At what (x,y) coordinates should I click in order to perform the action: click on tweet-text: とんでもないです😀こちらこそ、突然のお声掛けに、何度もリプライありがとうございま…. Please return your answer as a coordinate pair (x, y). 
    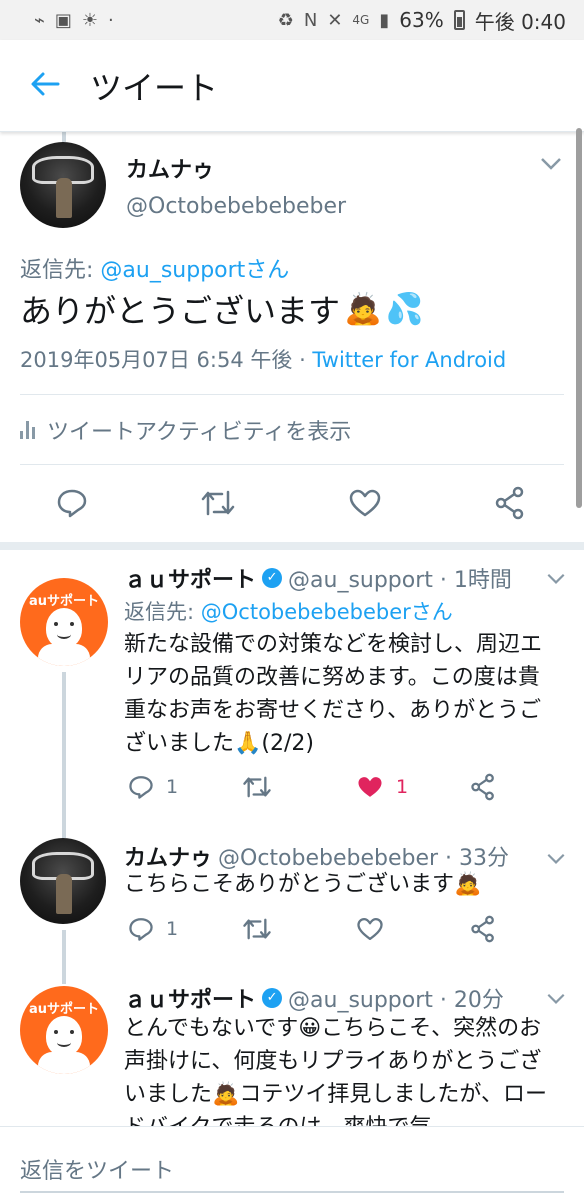
    Looking at the image, I should click on (335, 1071).